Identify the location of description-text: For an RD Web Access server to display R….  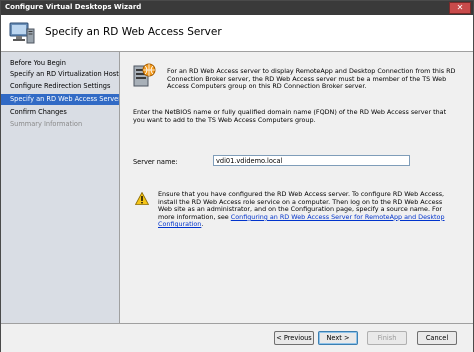
(311, 79).